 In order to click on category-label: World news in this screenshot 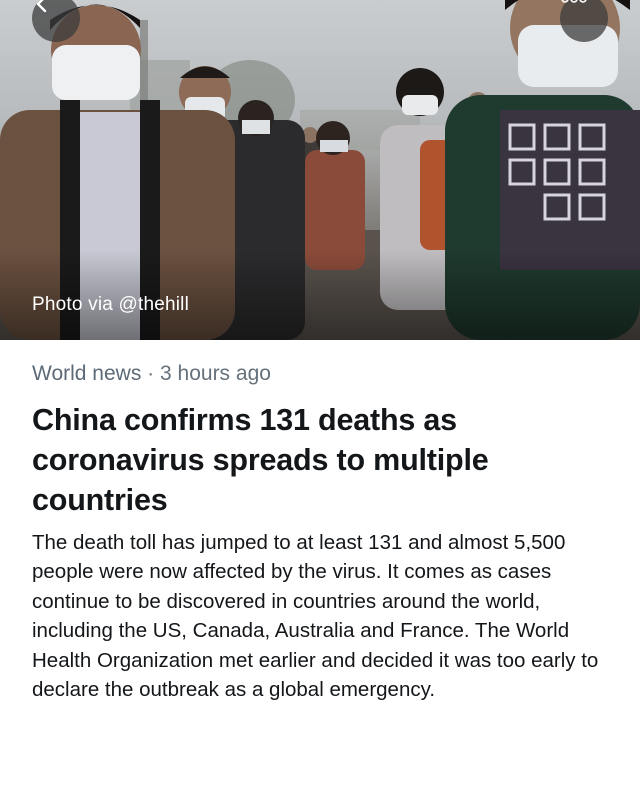, I will do `click(86, 373)`.